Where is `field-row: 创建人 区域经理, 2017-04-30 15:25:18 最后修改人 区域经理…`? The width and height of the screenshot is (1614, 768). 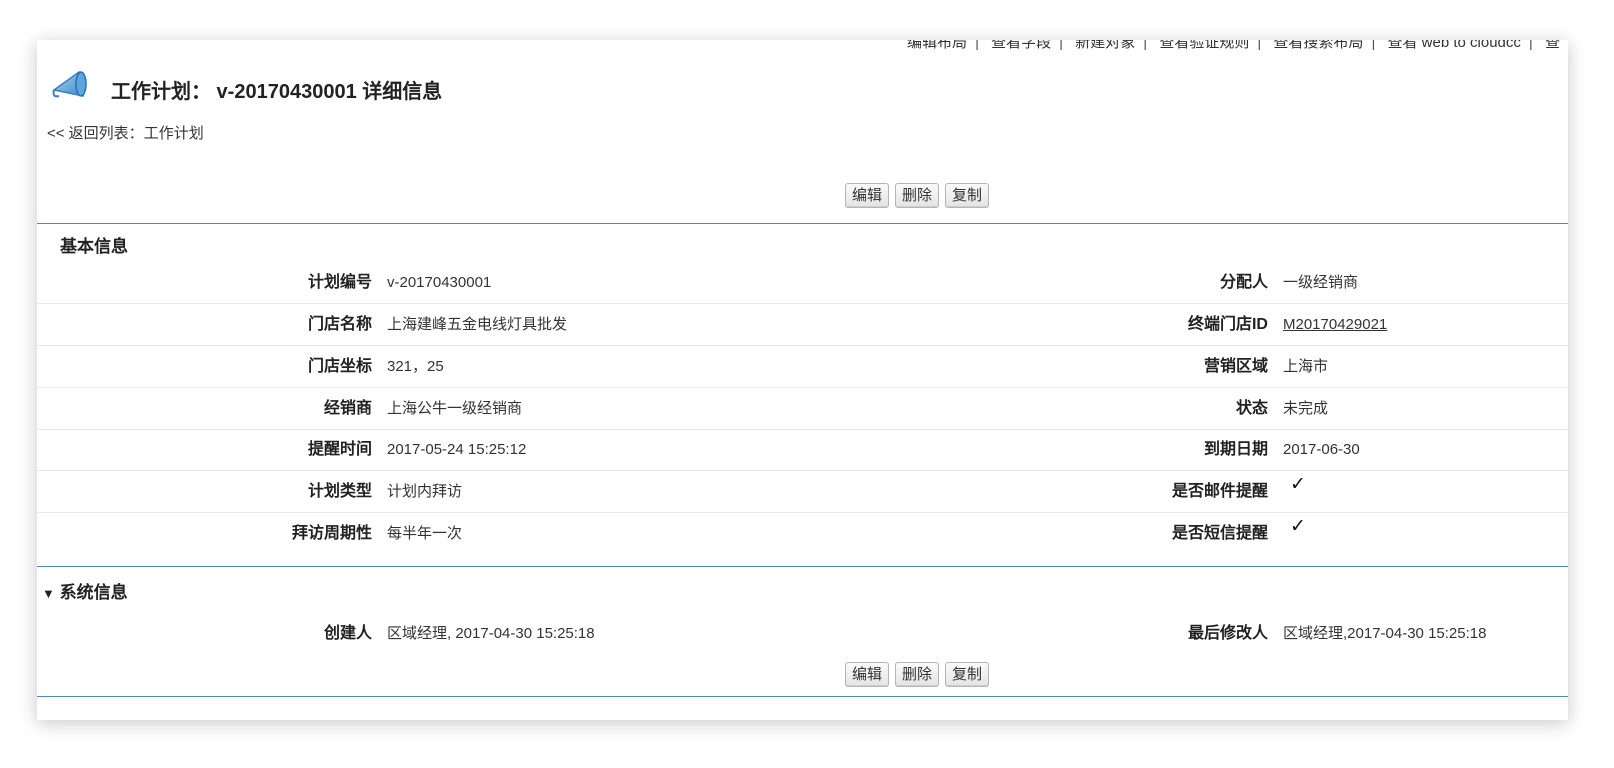
field-row: 创建人 区域经理, 2017-04-30 15:25:18 最后修改人 区域经理… is located at coordinates (802, 633).